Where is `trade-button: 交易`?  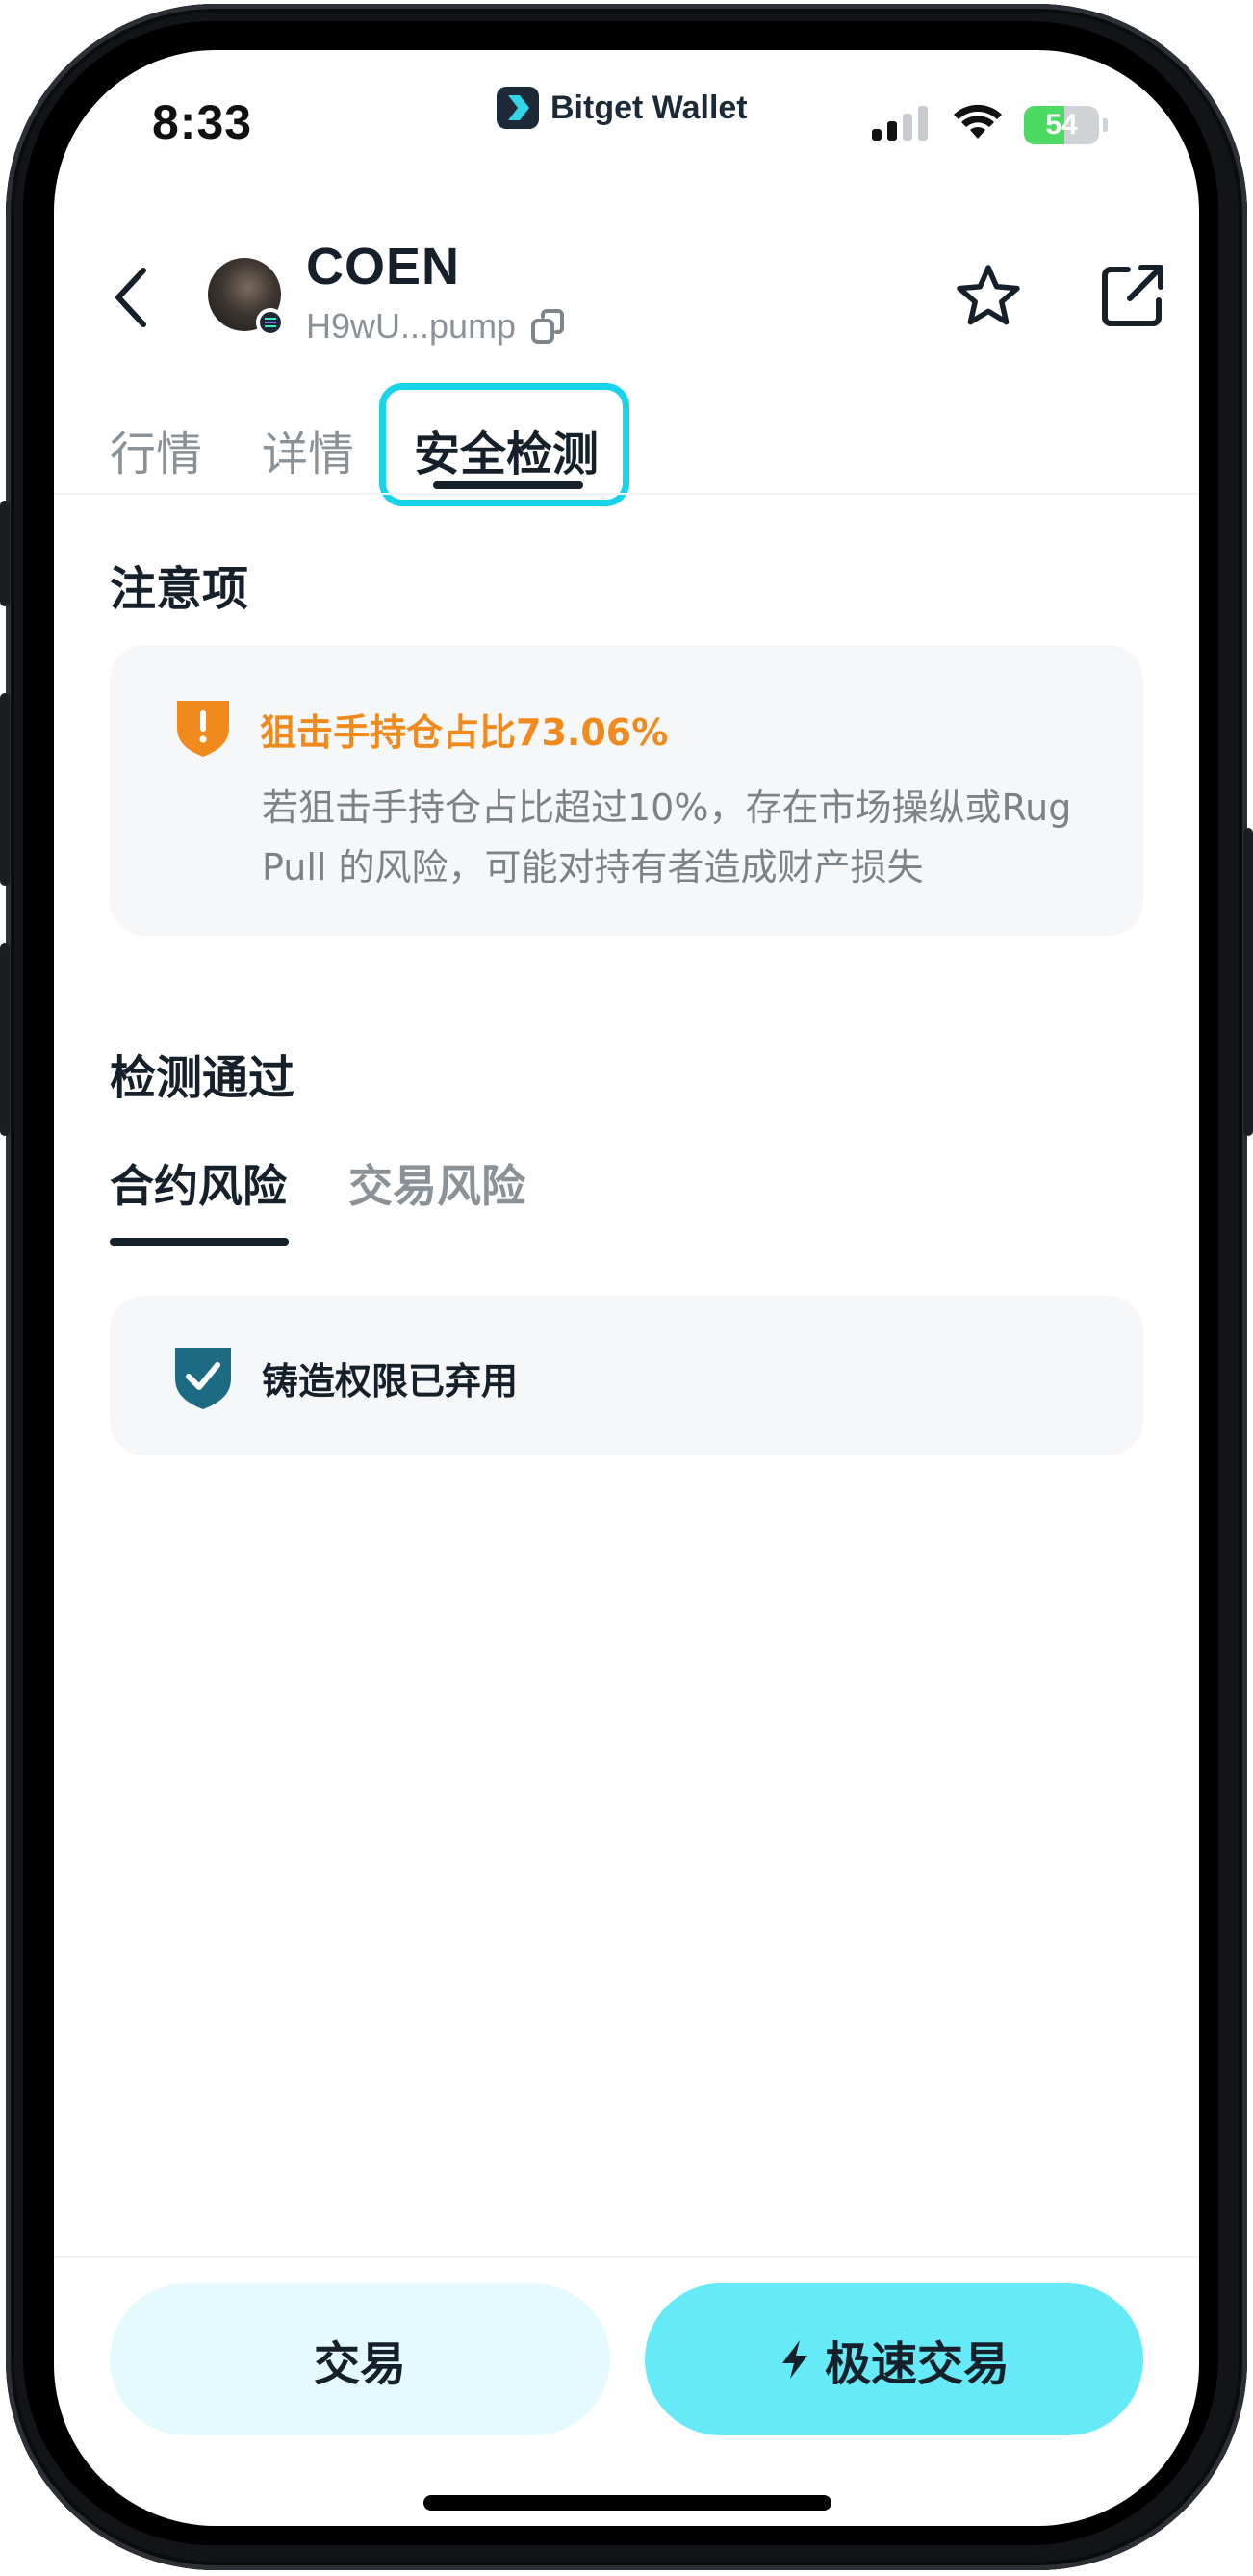 trade-button: 交易 is located at coordinates (360, 2359).